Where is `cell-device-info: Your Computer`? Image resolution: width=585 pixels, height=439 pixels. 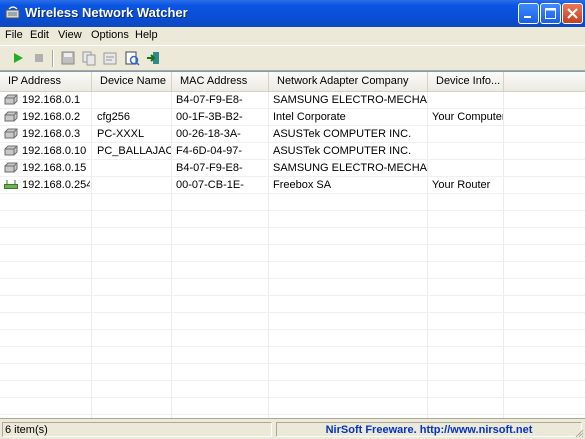 cell-device-info: Your Computer is located at coordinates (467, 117).